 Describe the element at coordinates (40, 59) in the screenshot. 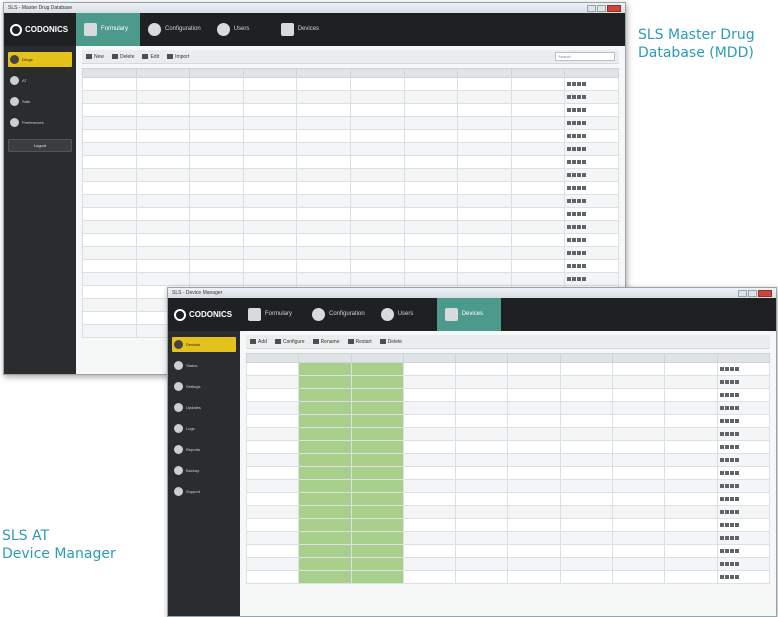

I see `sidebar-item-drugs: Drugs` at that location.